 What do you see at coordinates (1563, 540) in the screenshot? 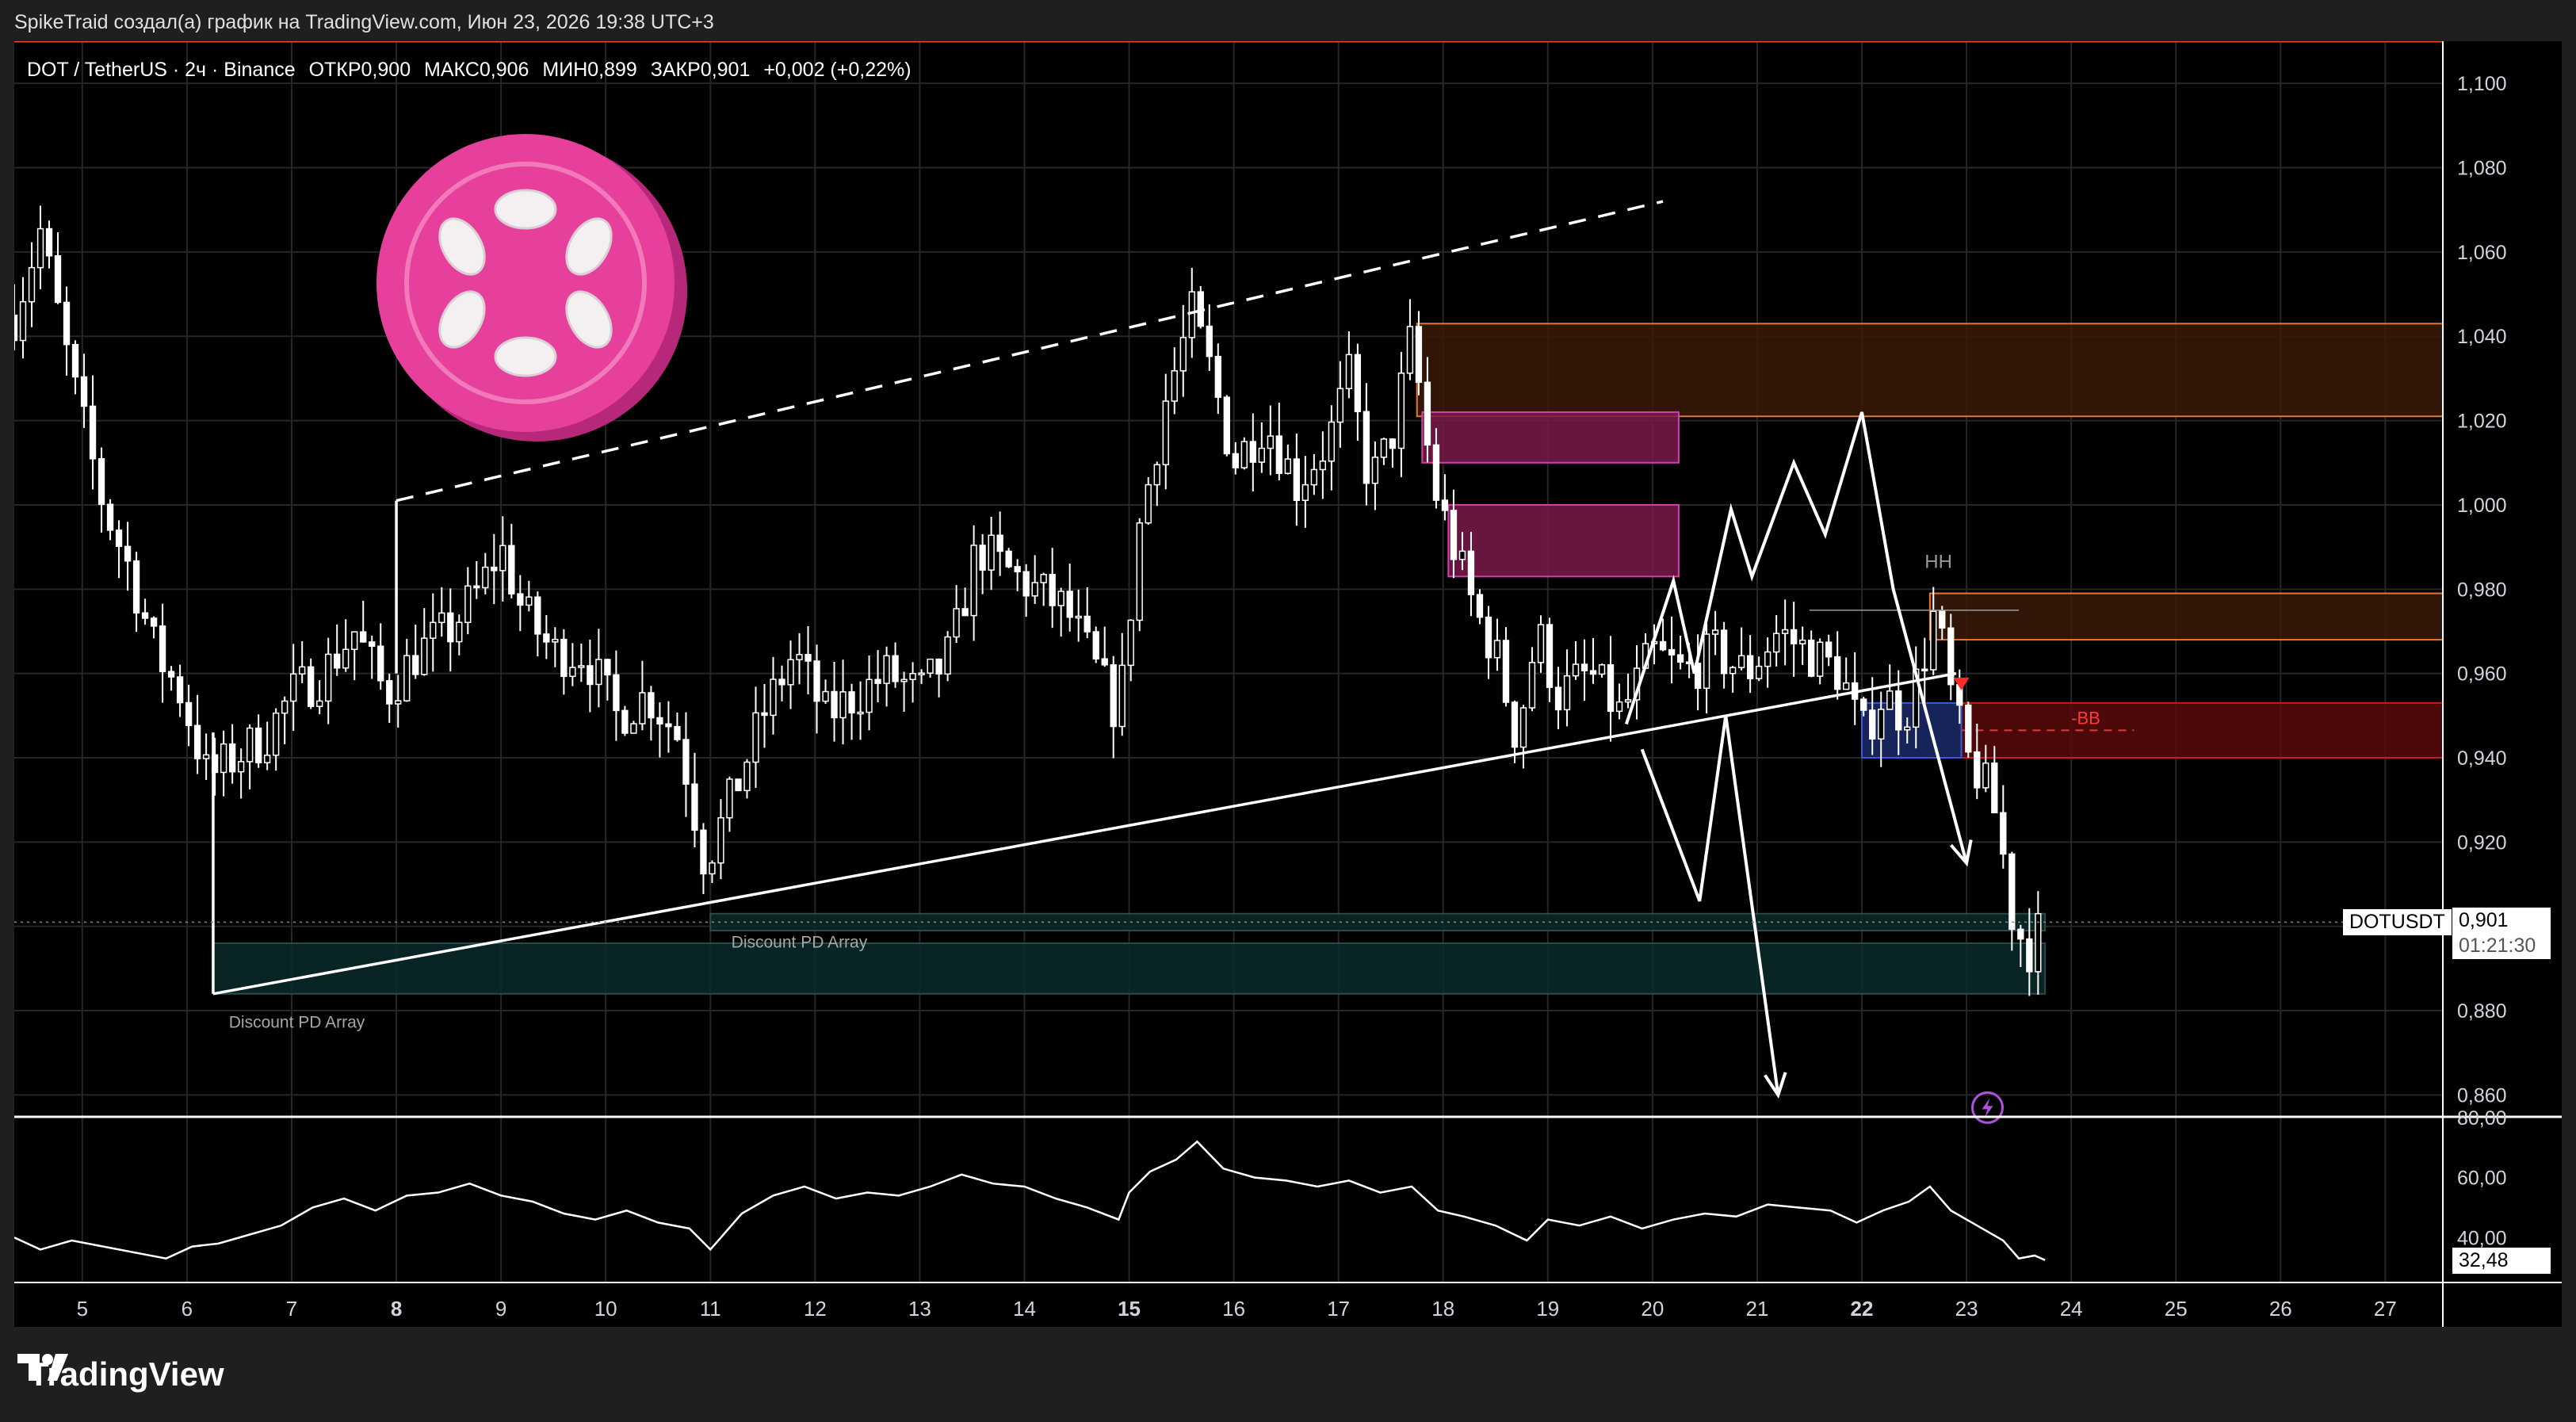
I see `orderblock-lower` at bounding box center [1563, 540].